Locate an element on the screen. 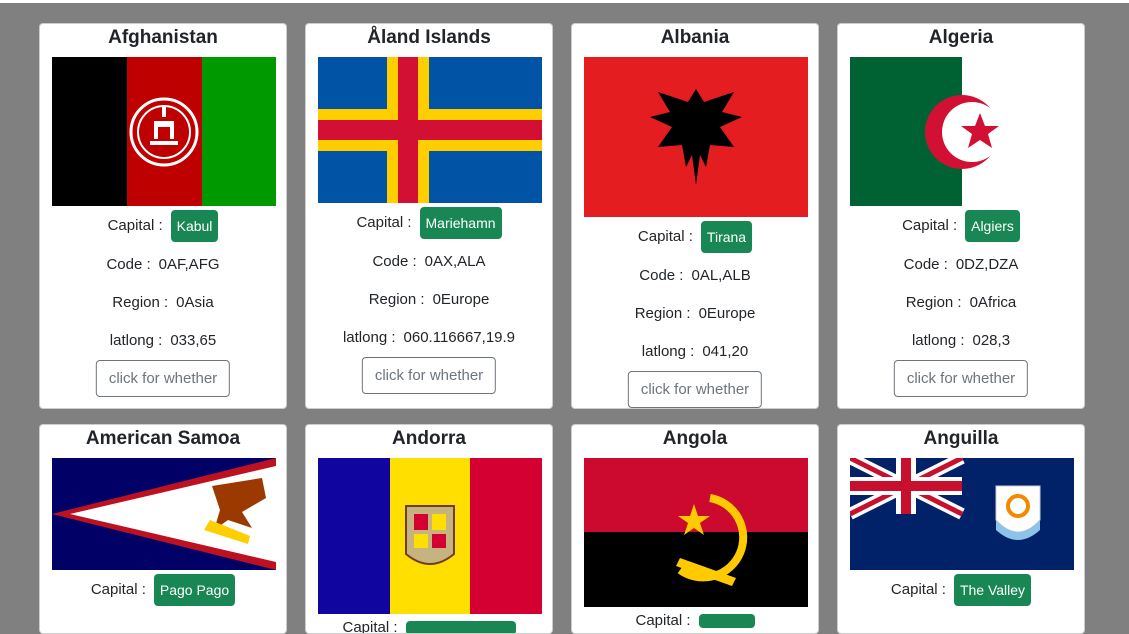 This screenshot has width=1129, height=634. capital-row: Capital : Kabul is located at coordinates (163, 226).